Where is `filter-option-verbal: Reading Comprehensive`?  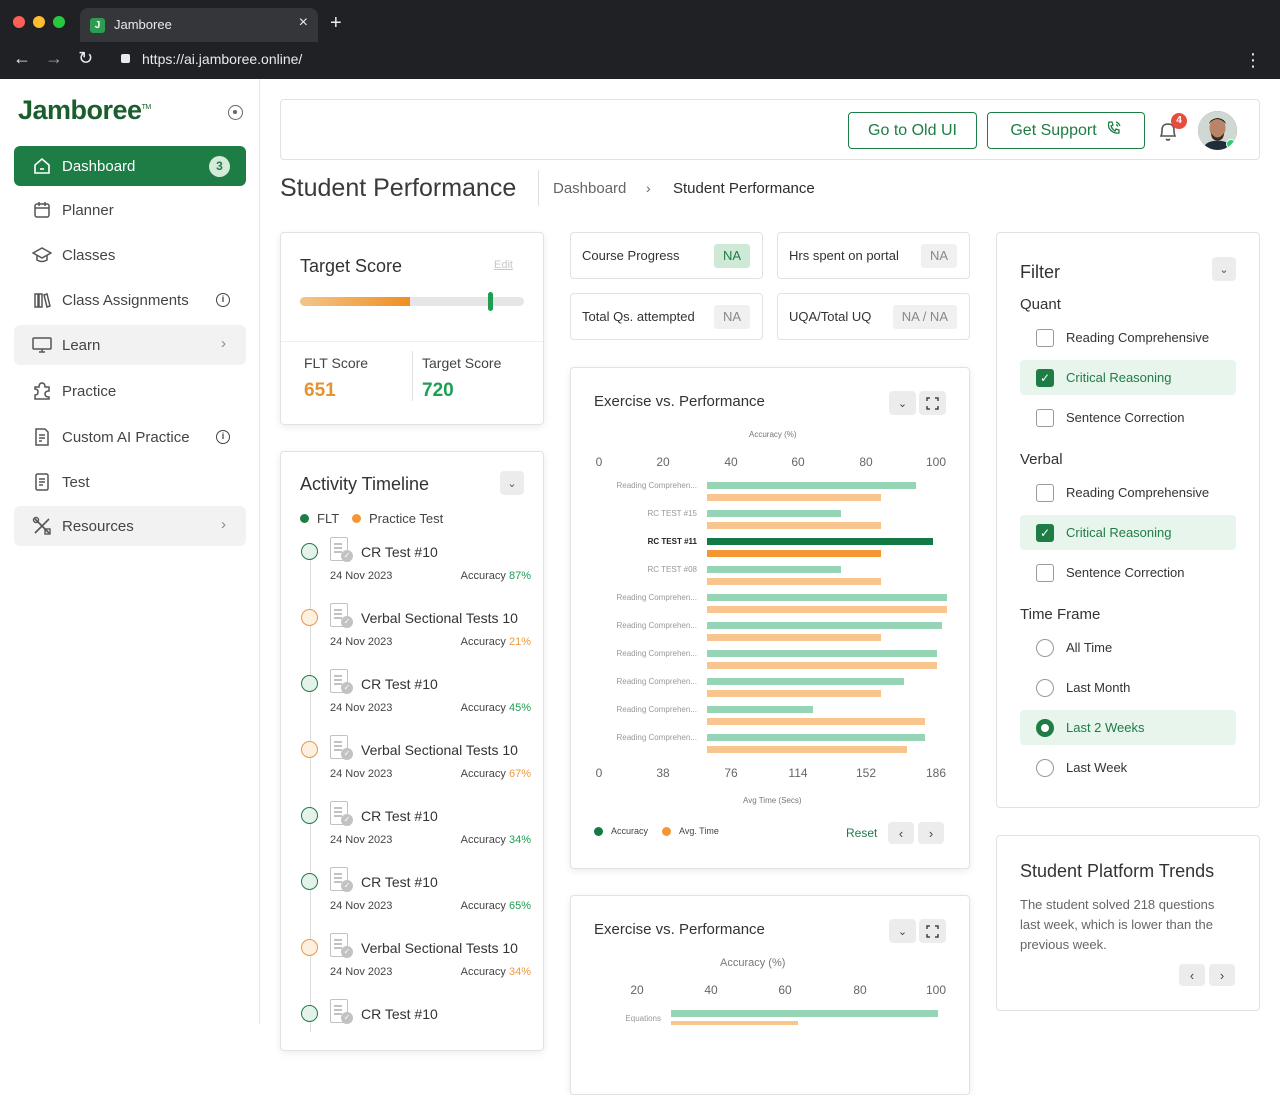
filter-option-verbal: Reading Comprehensive is located at coordinates (1128, 492).